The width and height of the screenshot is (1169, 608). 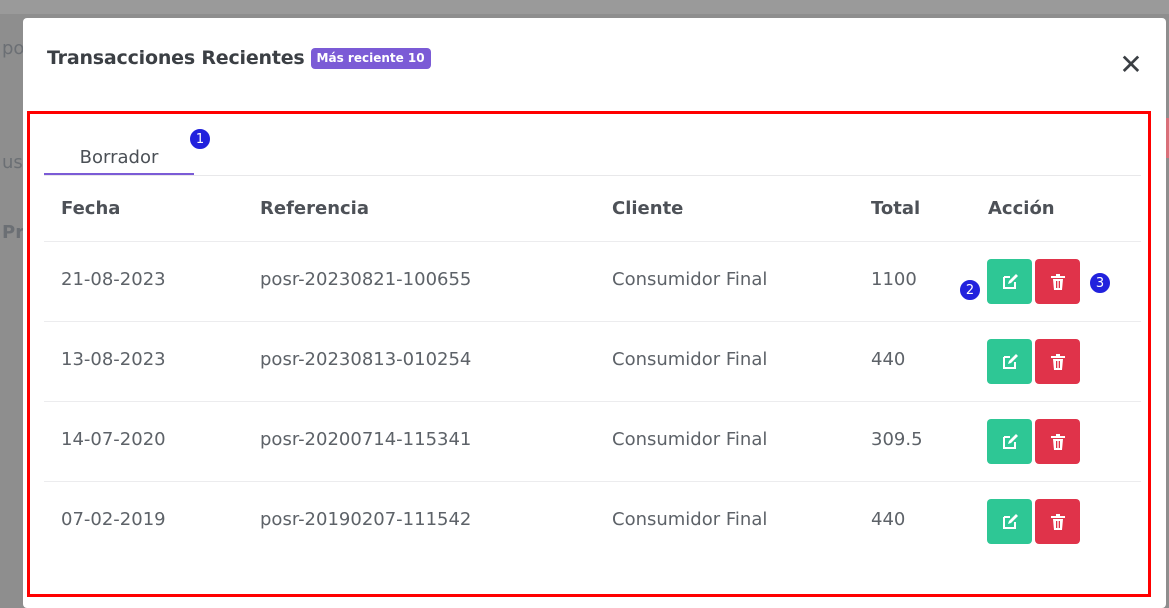 What do you see at coordinates (897, 439) in the screenshot?
I see `total-cell: 309.5` at bounding box center [897, 439].